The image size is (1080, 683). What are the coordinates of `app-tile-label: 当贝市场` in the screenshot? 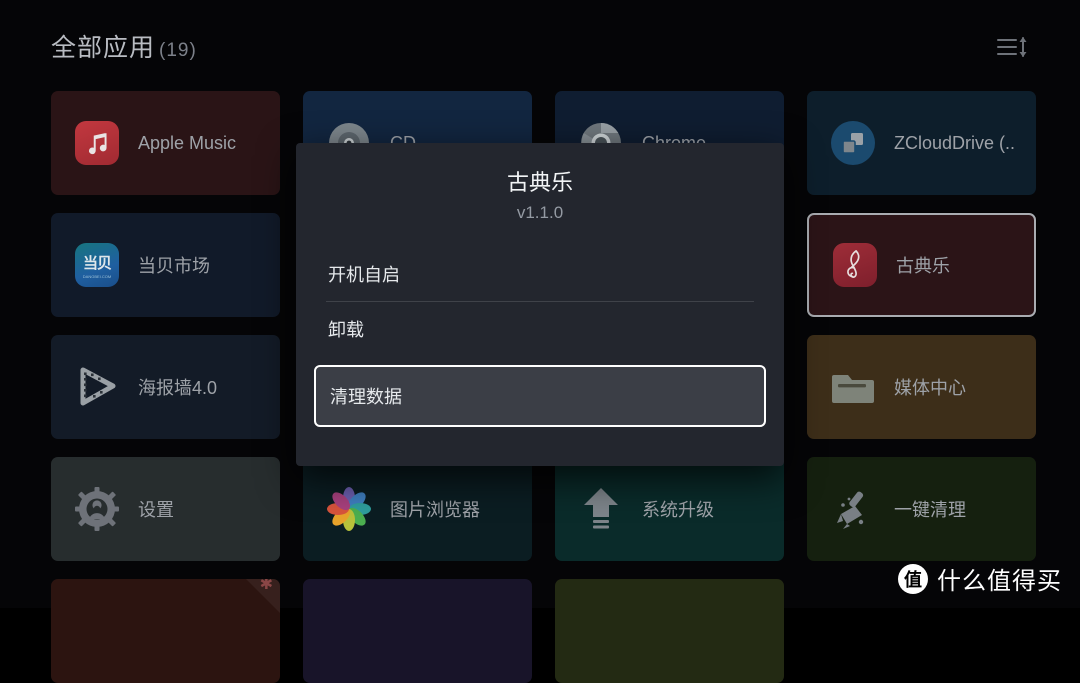 It's located at (174, 266).